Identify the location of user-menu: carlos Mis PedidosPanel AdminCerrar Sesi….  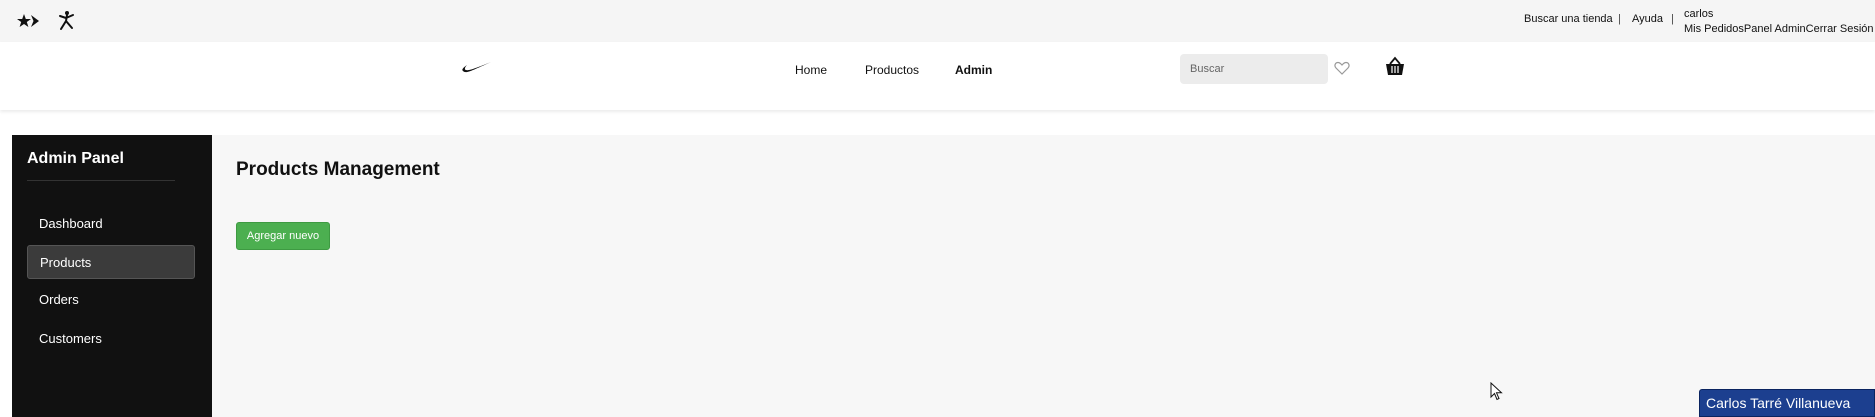
(1779, 22).